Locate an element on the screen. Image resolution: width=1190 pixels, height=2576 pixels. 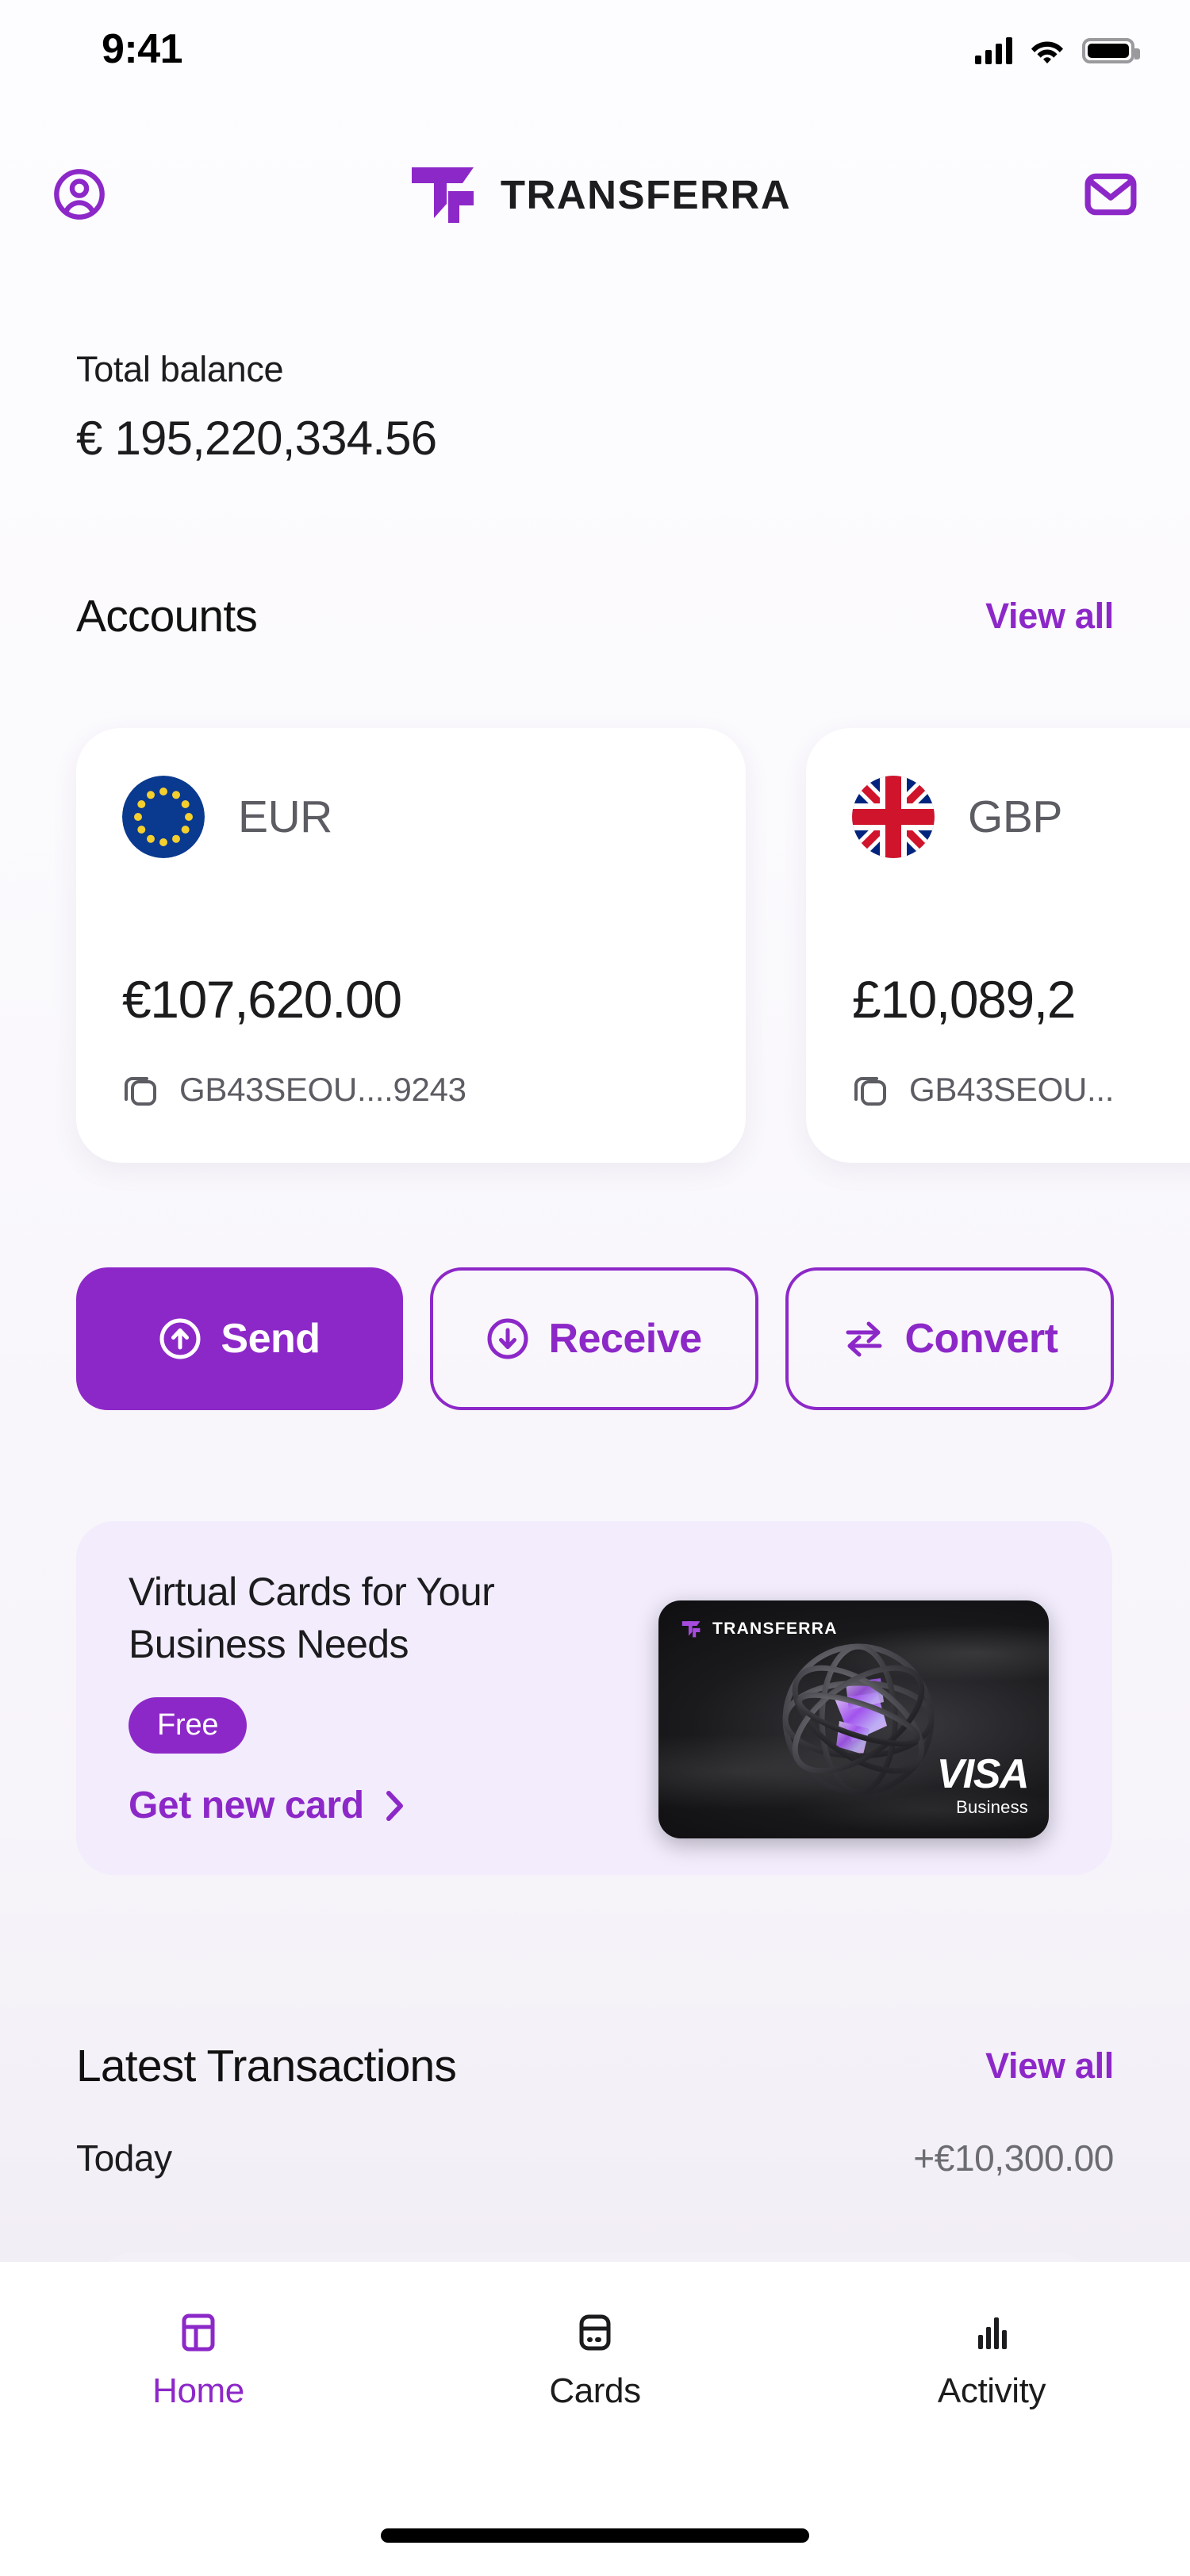
wifi-icon is located at coordinates (1047, 51).